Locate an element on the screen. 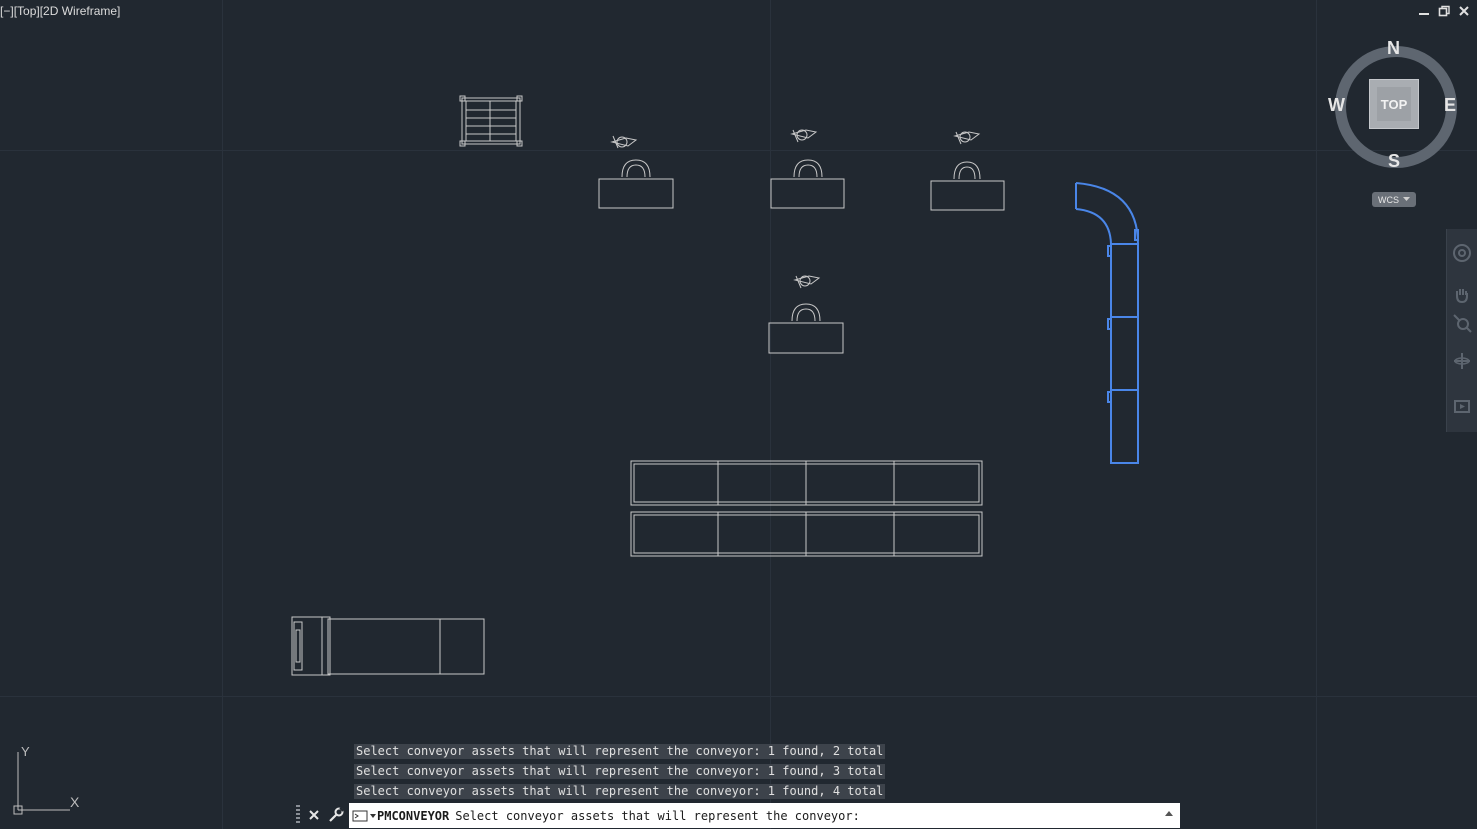  storage-racks is located at coordinates (806, 508).